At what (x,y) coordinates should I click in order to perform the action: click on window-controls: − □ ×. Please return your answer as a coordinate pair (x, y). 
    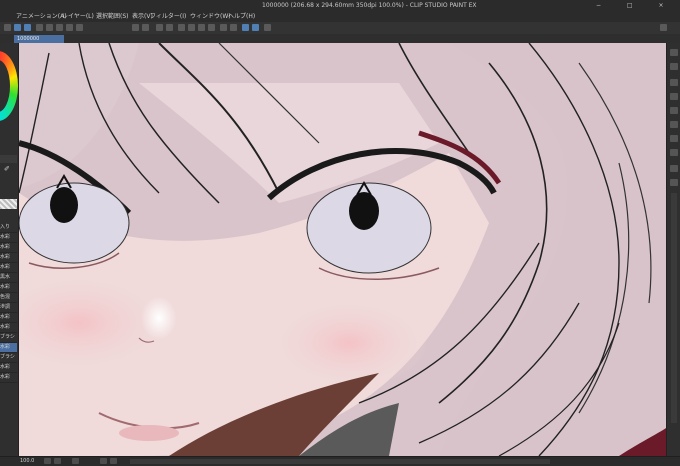
    Looking at the image, I should click on (636, 5).